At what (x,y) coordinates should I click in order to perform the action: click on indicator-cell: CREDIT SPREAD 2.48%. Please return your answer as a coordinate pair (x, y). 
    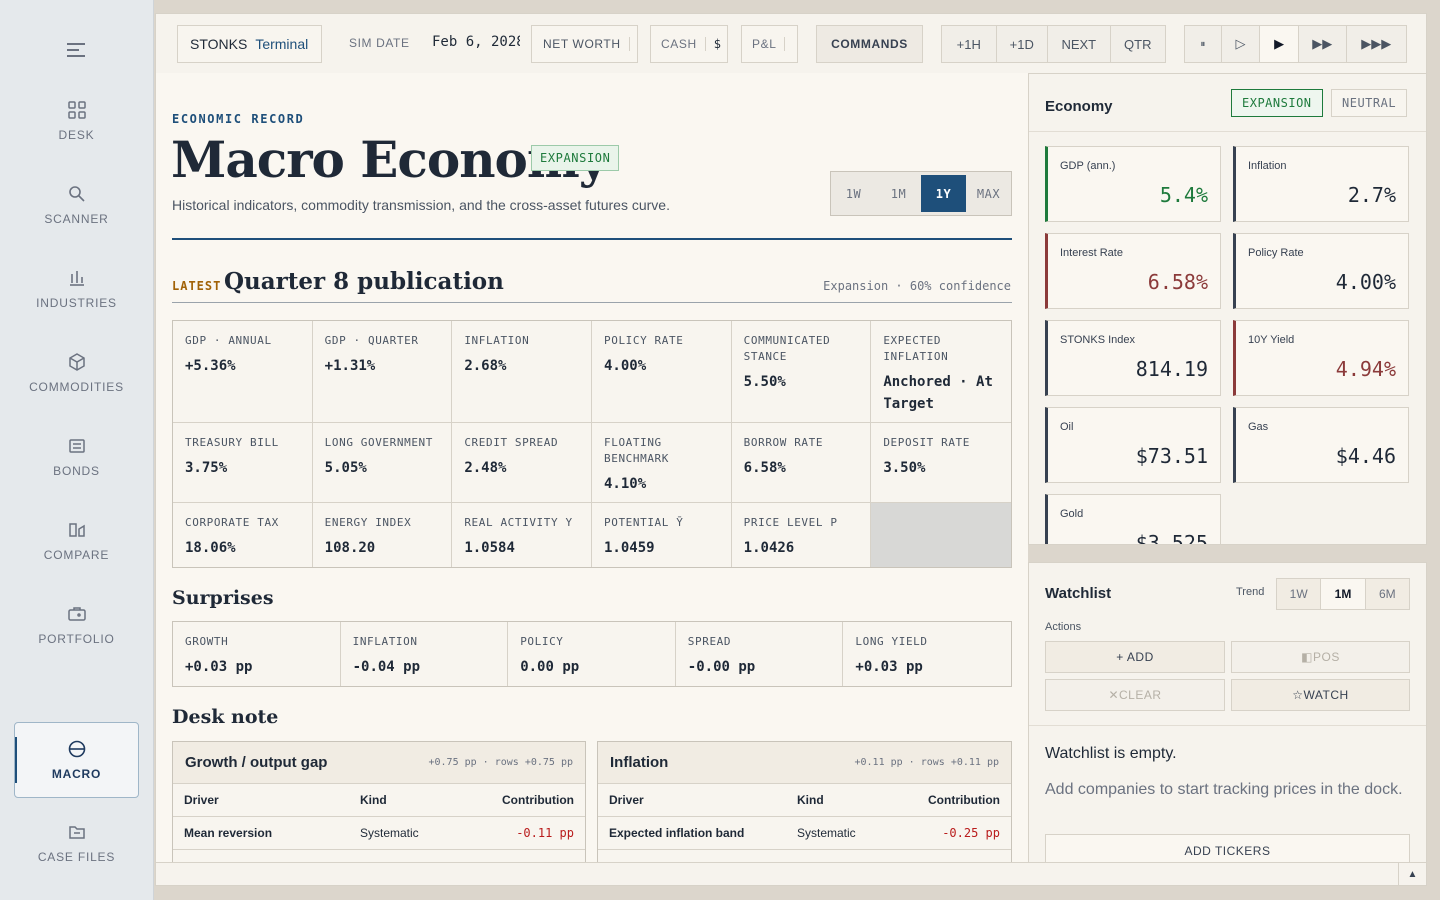
    Looking at the image, I should click on (522, 463).